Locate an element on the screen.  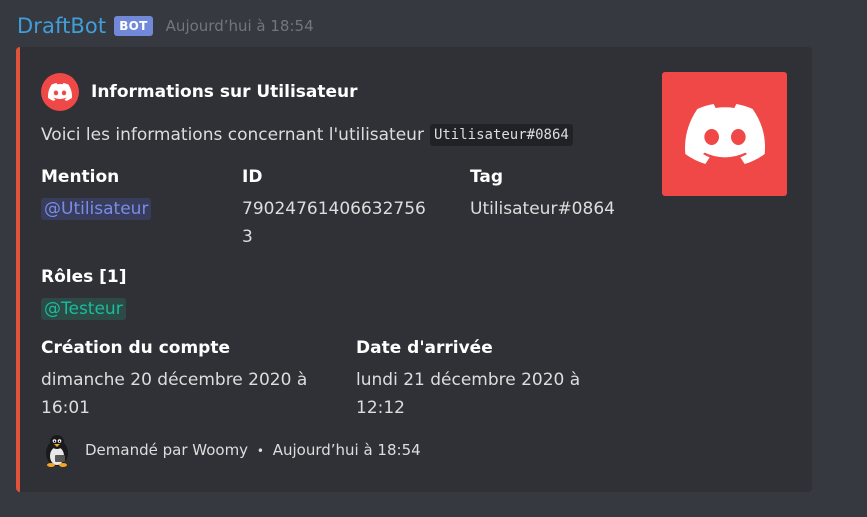
field-creation-name: Création du compte is located at coordinates (136, 348).